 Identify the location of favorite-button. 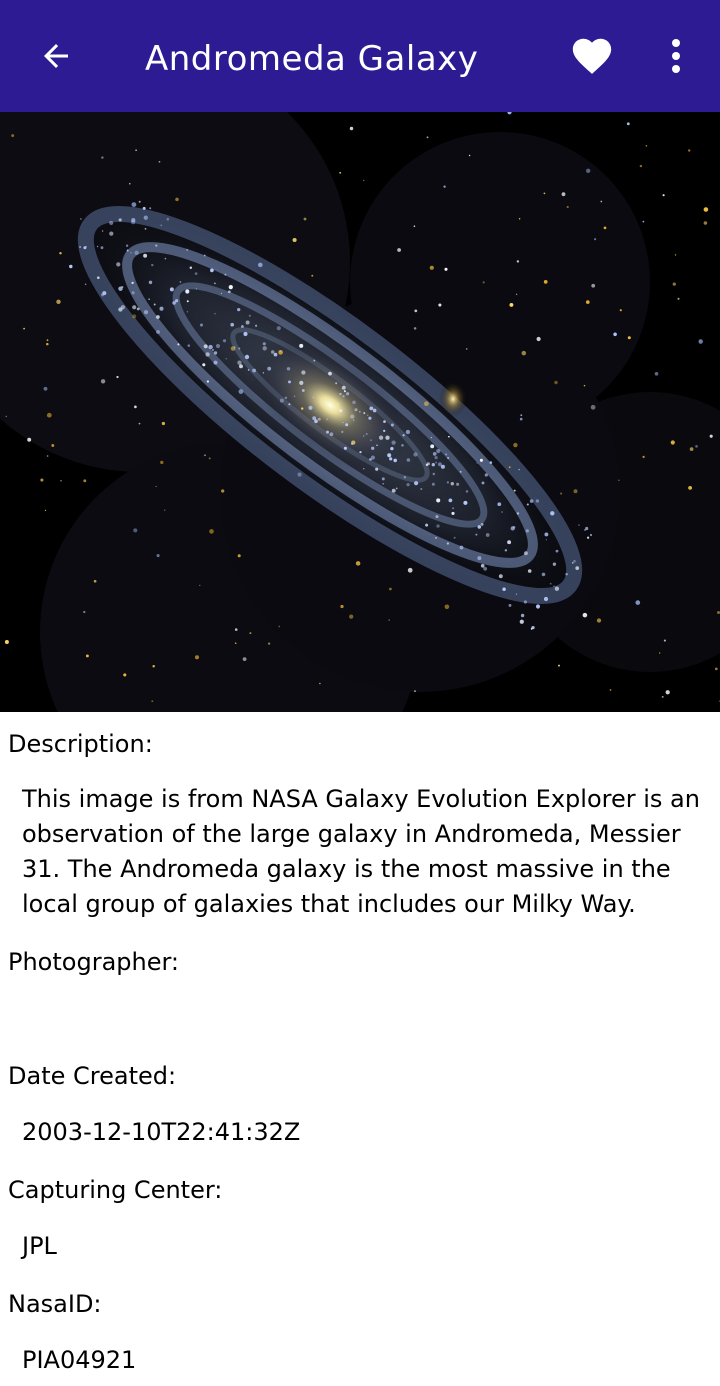
(592, 56).